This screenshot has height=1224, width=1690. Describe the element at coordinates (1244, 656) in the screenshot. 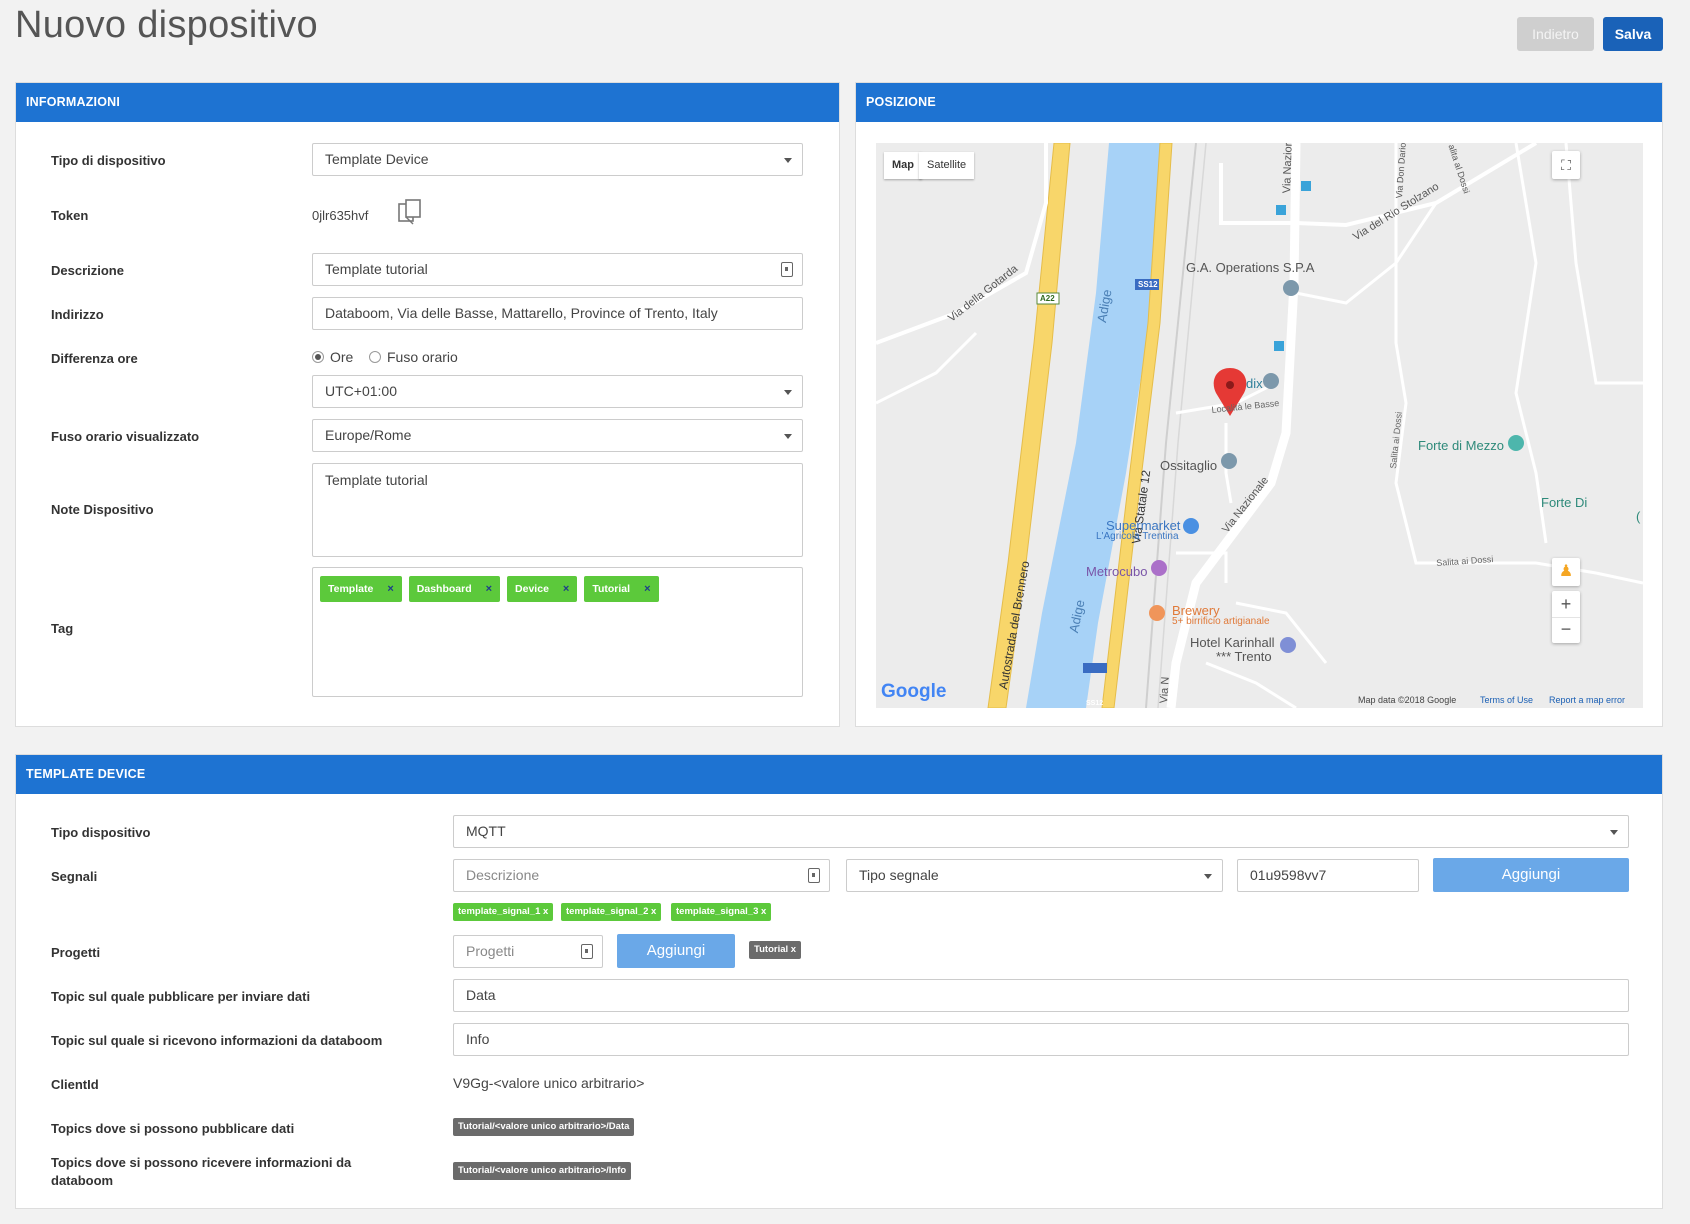

I see `map-label-trento: *** Trento` at that location.